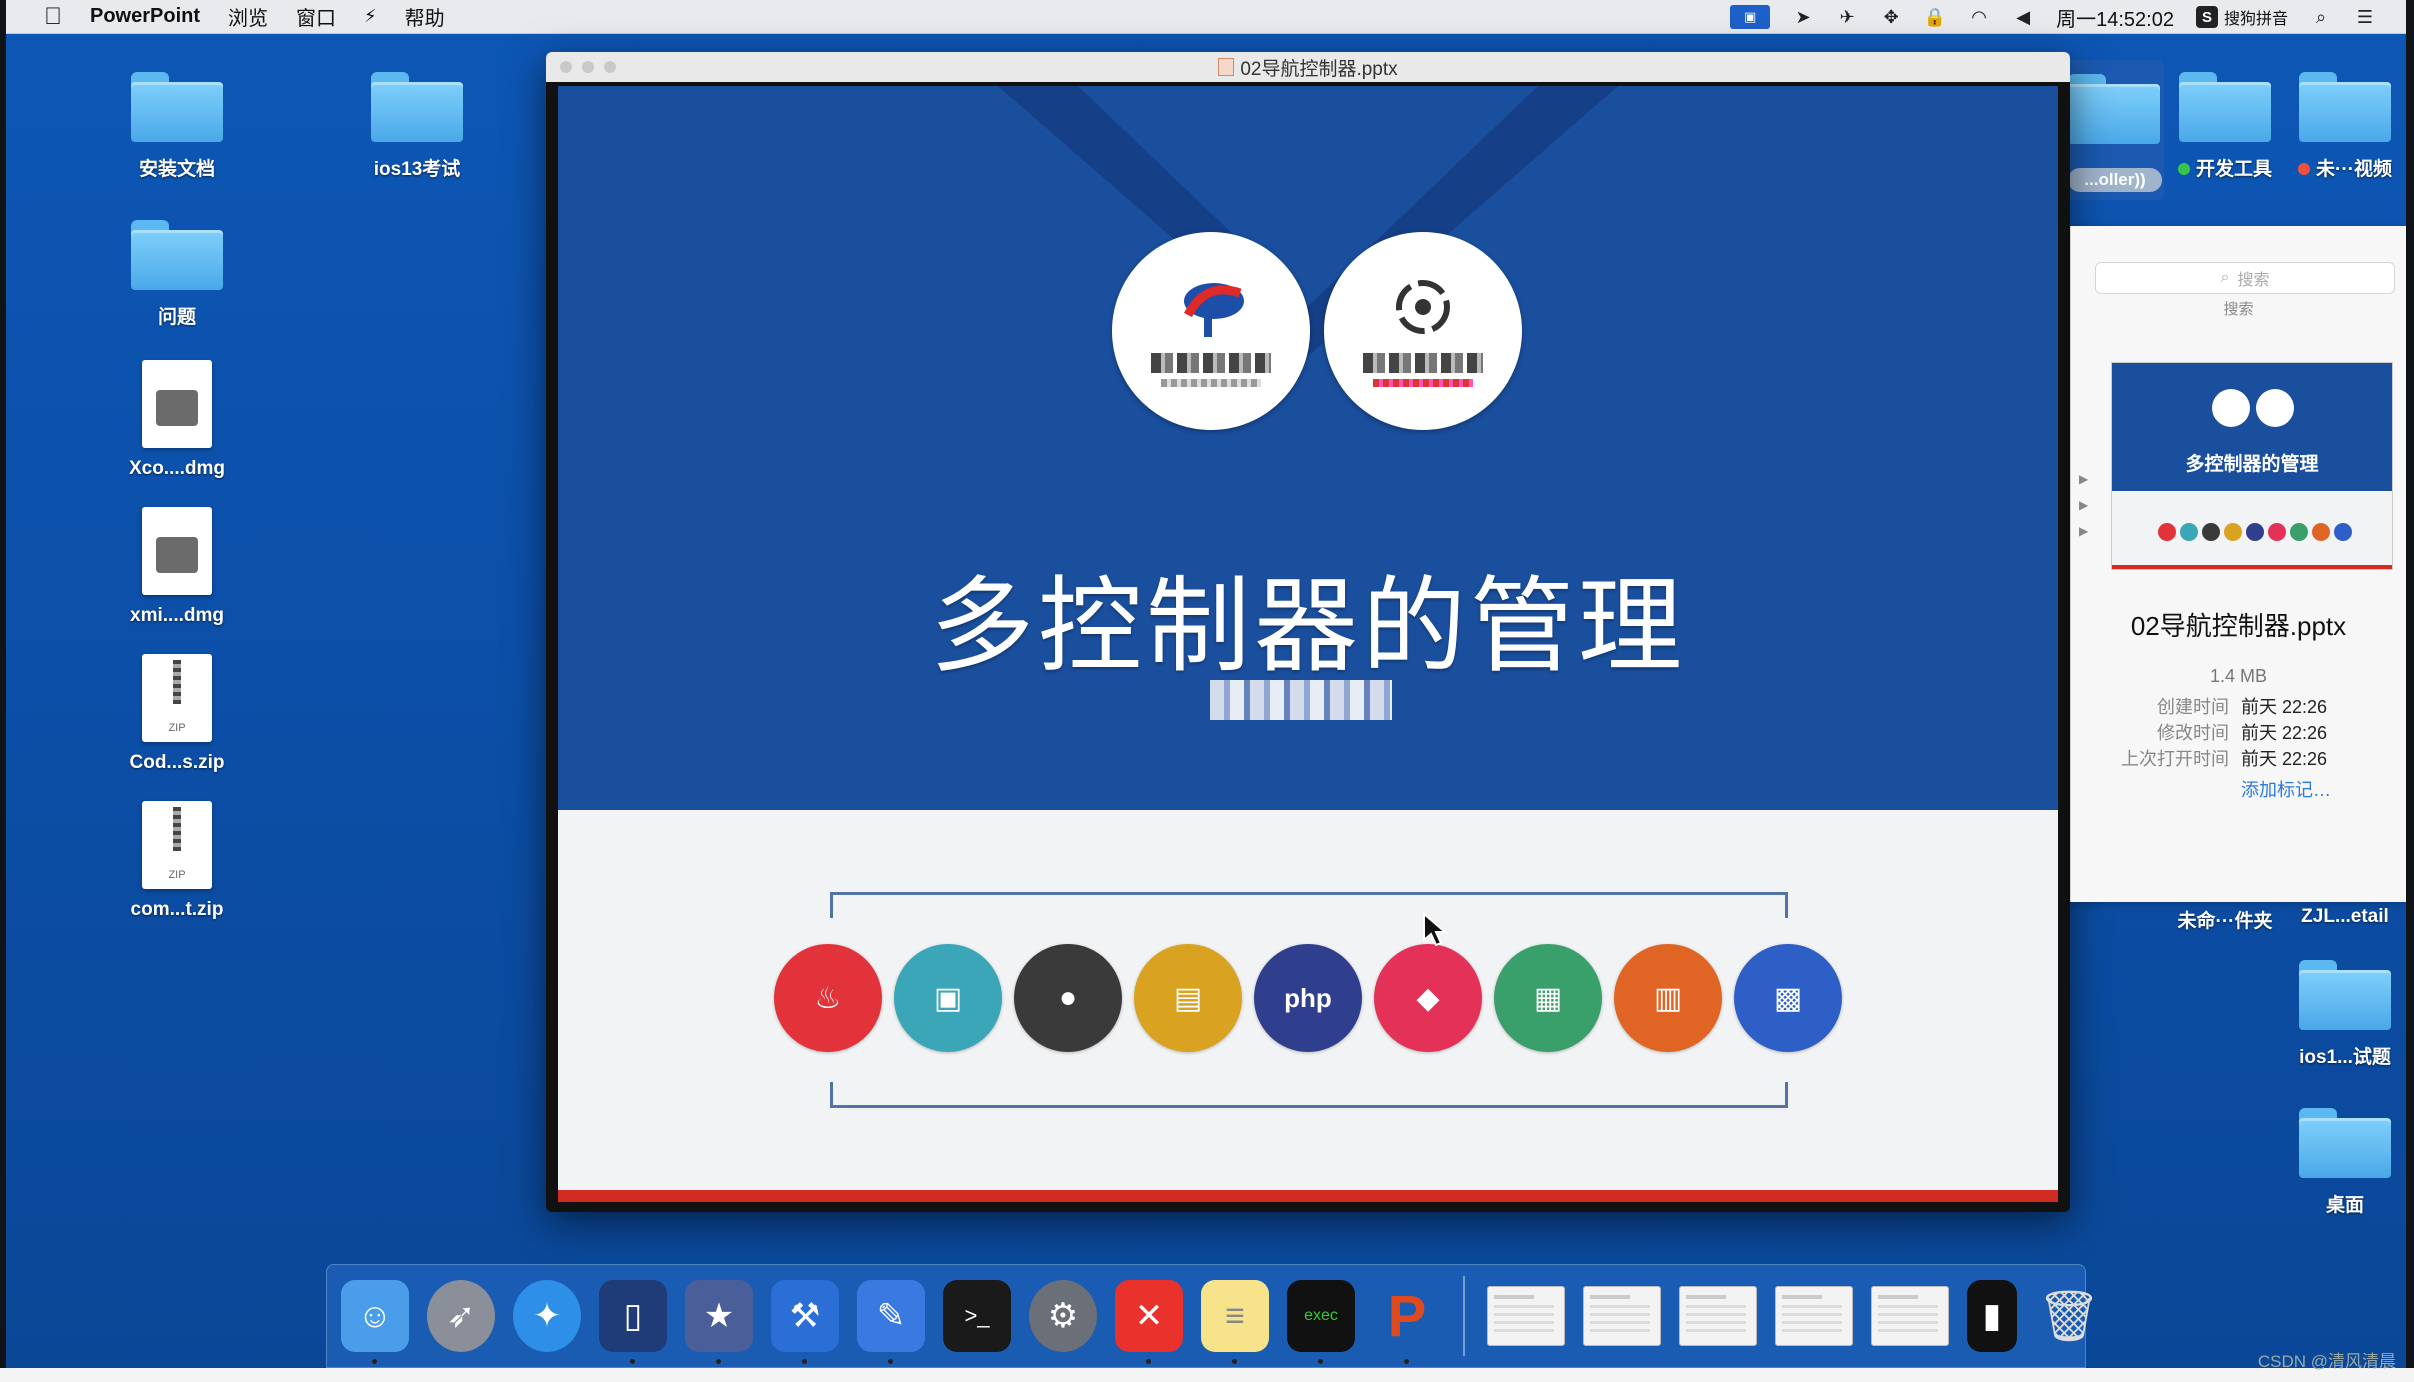 This screenshot has width=2414, height=1382. What do you see at coordinates (2225, 921) in the screenshot?
I see `desktop-icon-label: 未命···件夹` at bounding box center [2225, 921].